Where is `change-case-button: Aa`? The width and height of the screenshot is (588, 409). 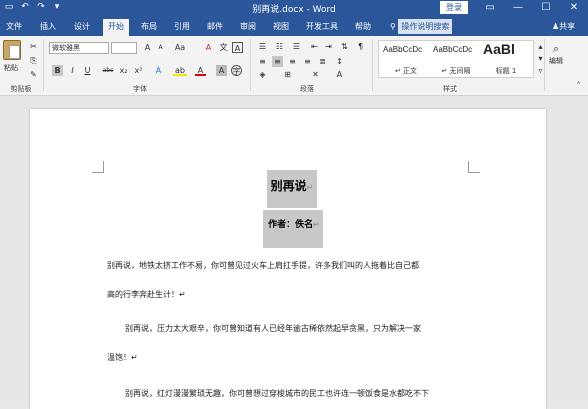 change-case-button: Aa is located at coordinates (180, 47).